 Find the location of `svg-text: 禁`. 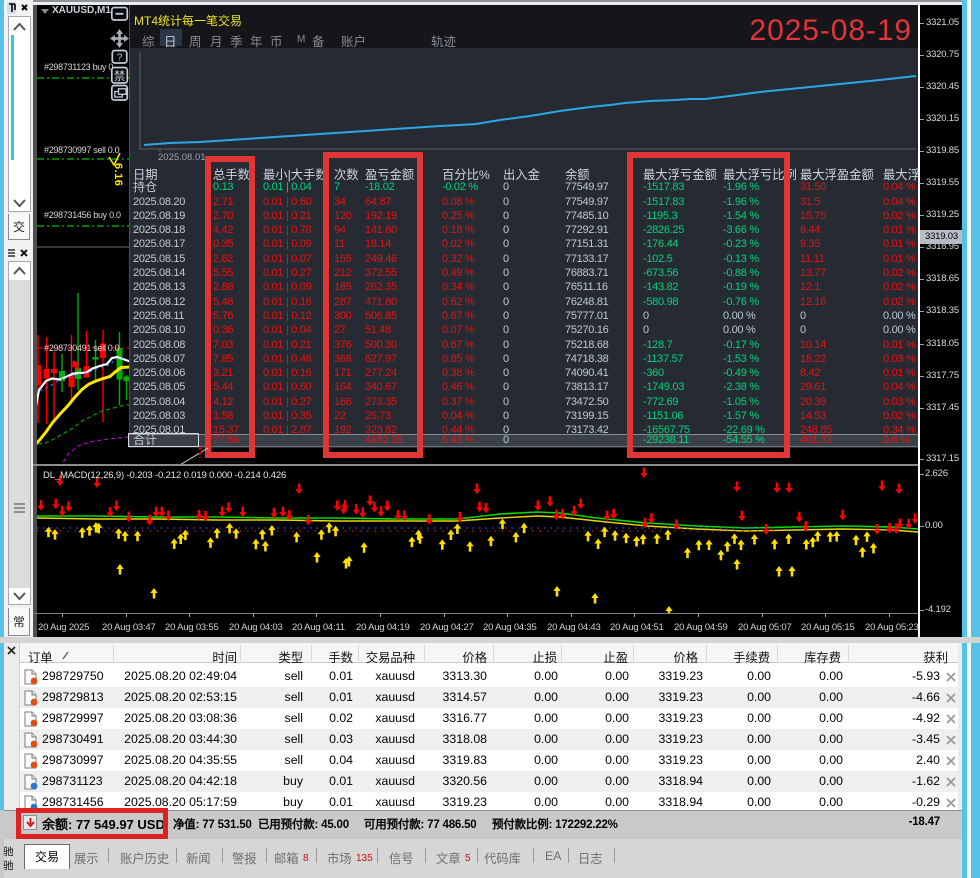

svg-text: 禁 is located at coordinates (120, 76).